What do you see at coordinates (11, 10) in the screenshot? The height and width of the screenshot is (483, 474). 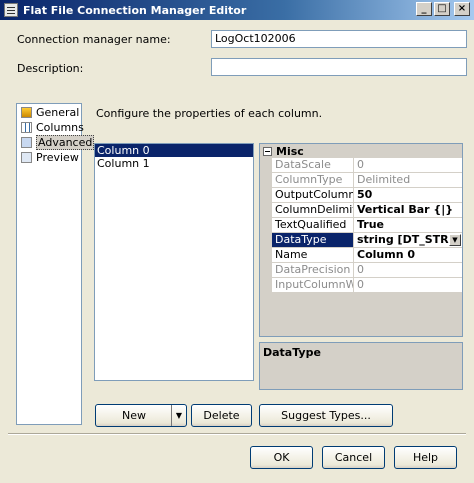 I see `app-icon` at bounding box center [11, 10].